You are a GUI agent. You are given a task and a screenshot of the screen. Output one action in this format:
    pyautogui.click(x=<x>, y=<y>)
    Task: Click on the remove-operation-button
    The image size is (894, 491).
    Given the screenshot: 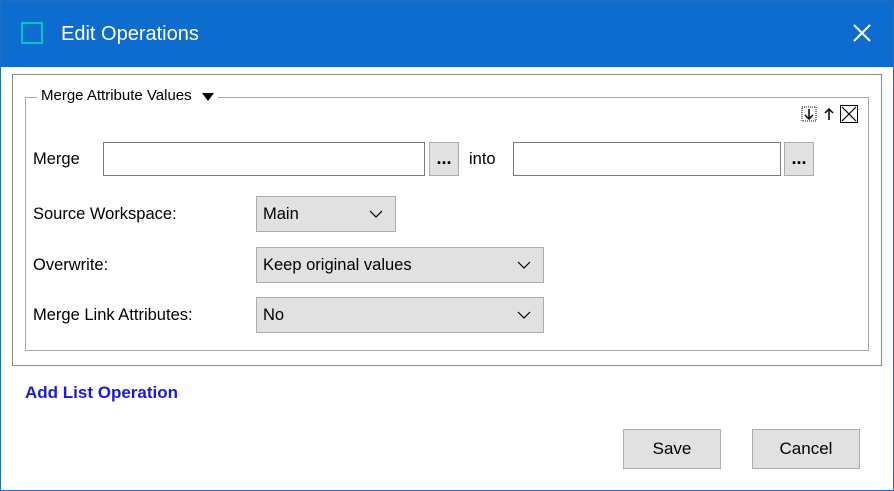 What is the action you would take?
    pyautogui.click(x=849, y=114)
    